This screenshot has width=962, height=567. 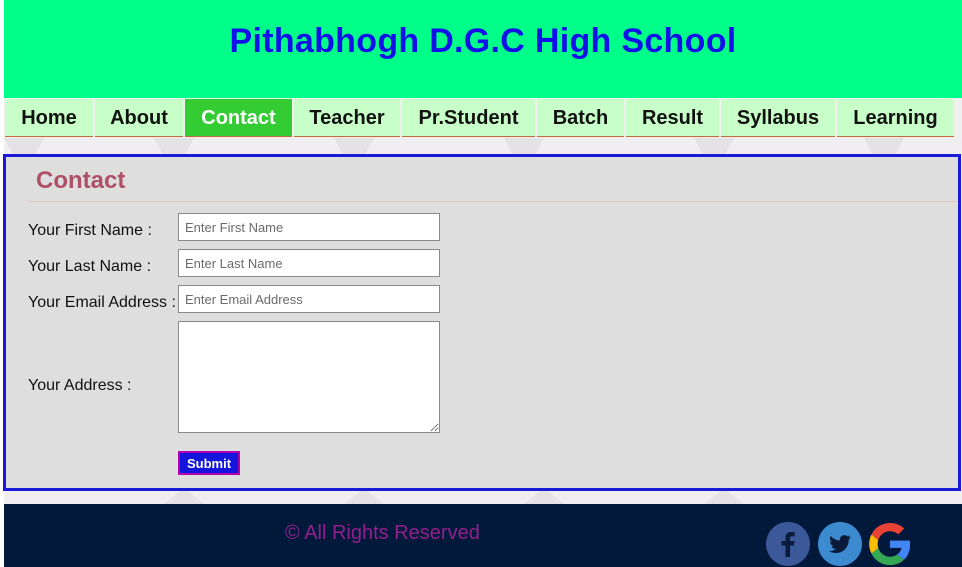 I want to click on google-icon, so click(x=890, y=544).